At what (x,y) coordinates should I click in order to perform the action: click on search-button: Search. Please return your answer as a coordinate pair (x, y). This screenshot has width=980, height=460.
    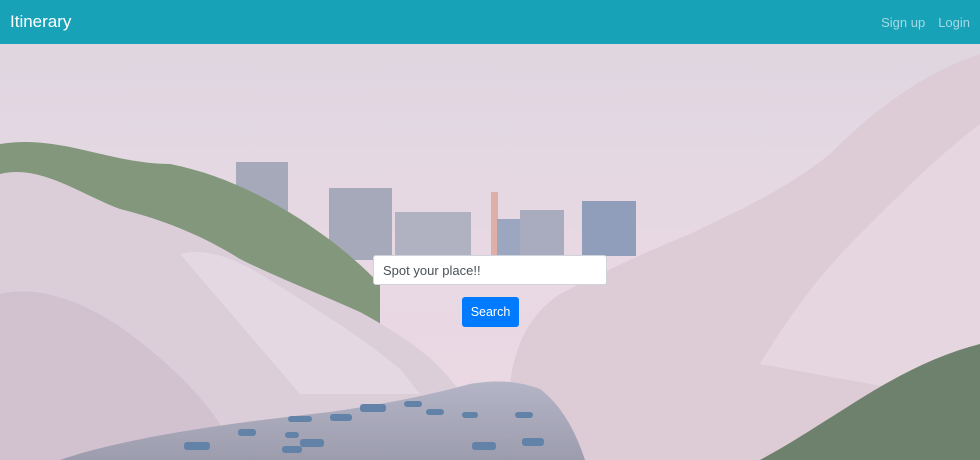
    Looking at the image, I should click on (490, 312).